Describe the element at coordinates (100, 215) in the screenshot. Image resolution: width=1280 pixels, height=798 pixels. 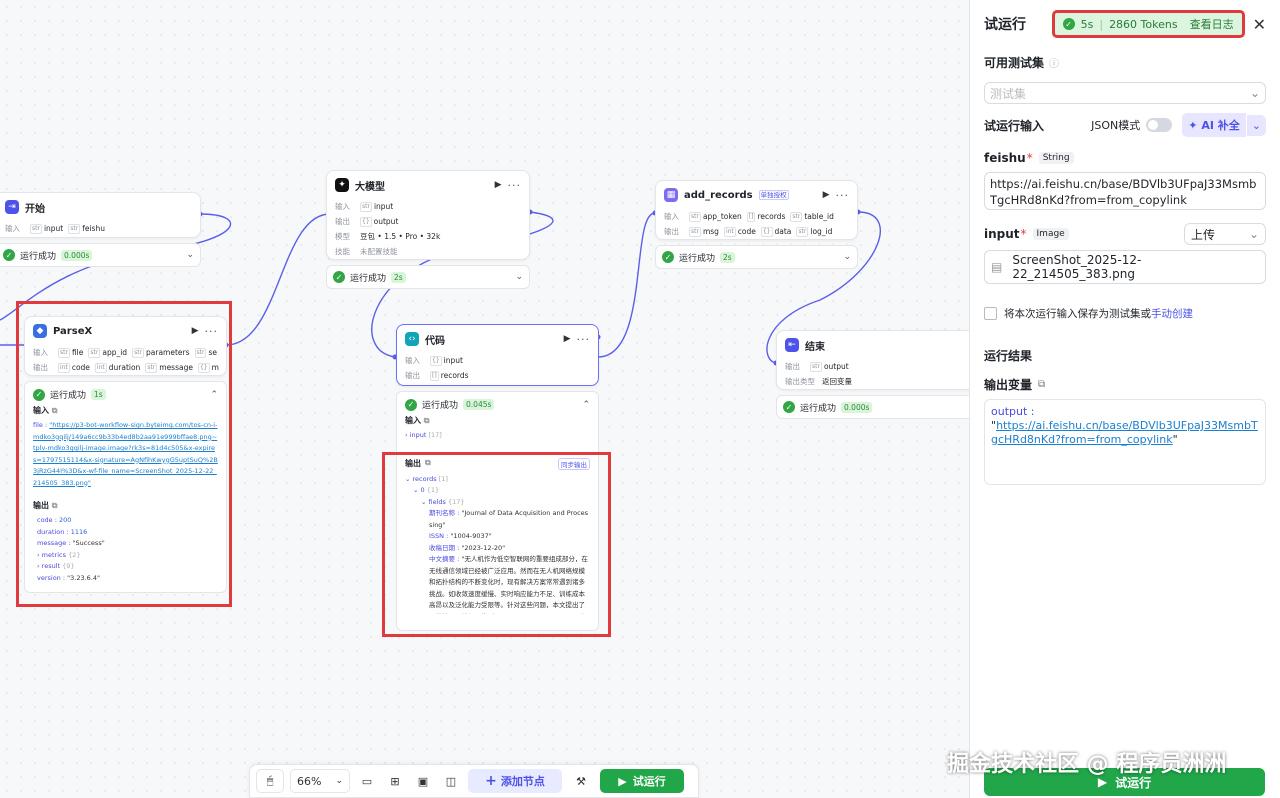
I see `start-node: ⇥ 开始 输入 str input str feishu` at that location.